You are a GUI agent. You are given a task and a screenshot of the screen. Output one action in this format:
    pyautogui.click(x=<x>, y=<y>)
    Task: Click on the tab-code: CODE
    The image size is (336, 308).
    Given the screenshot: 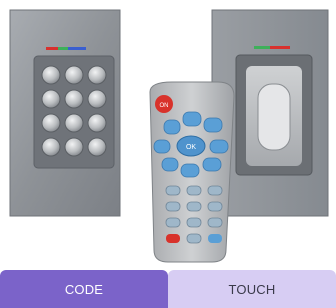 What is the action you would take?
    pyautogui.click(x=84, y=289)
    